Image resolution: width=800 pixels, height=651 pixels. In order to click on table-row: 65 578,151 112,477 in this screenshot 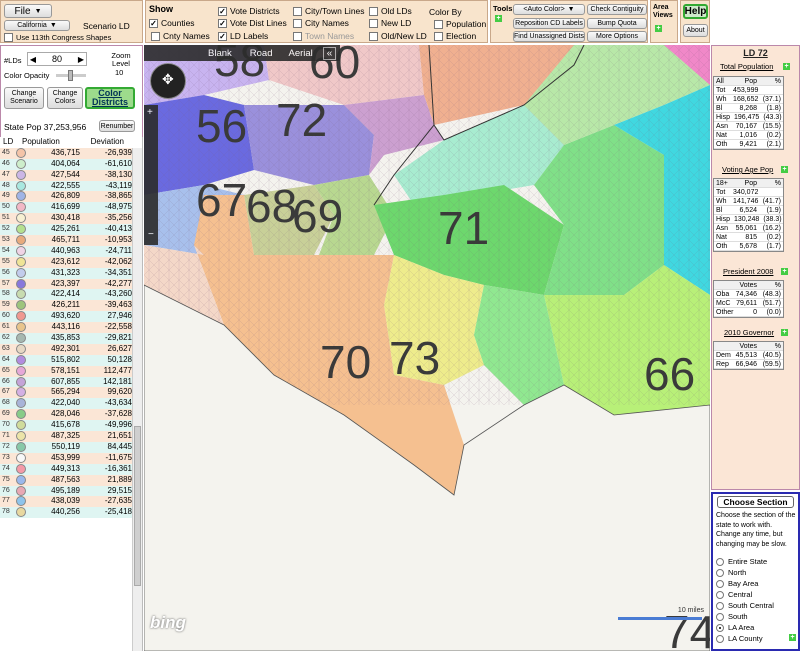, I will do `click(66, 371)`.